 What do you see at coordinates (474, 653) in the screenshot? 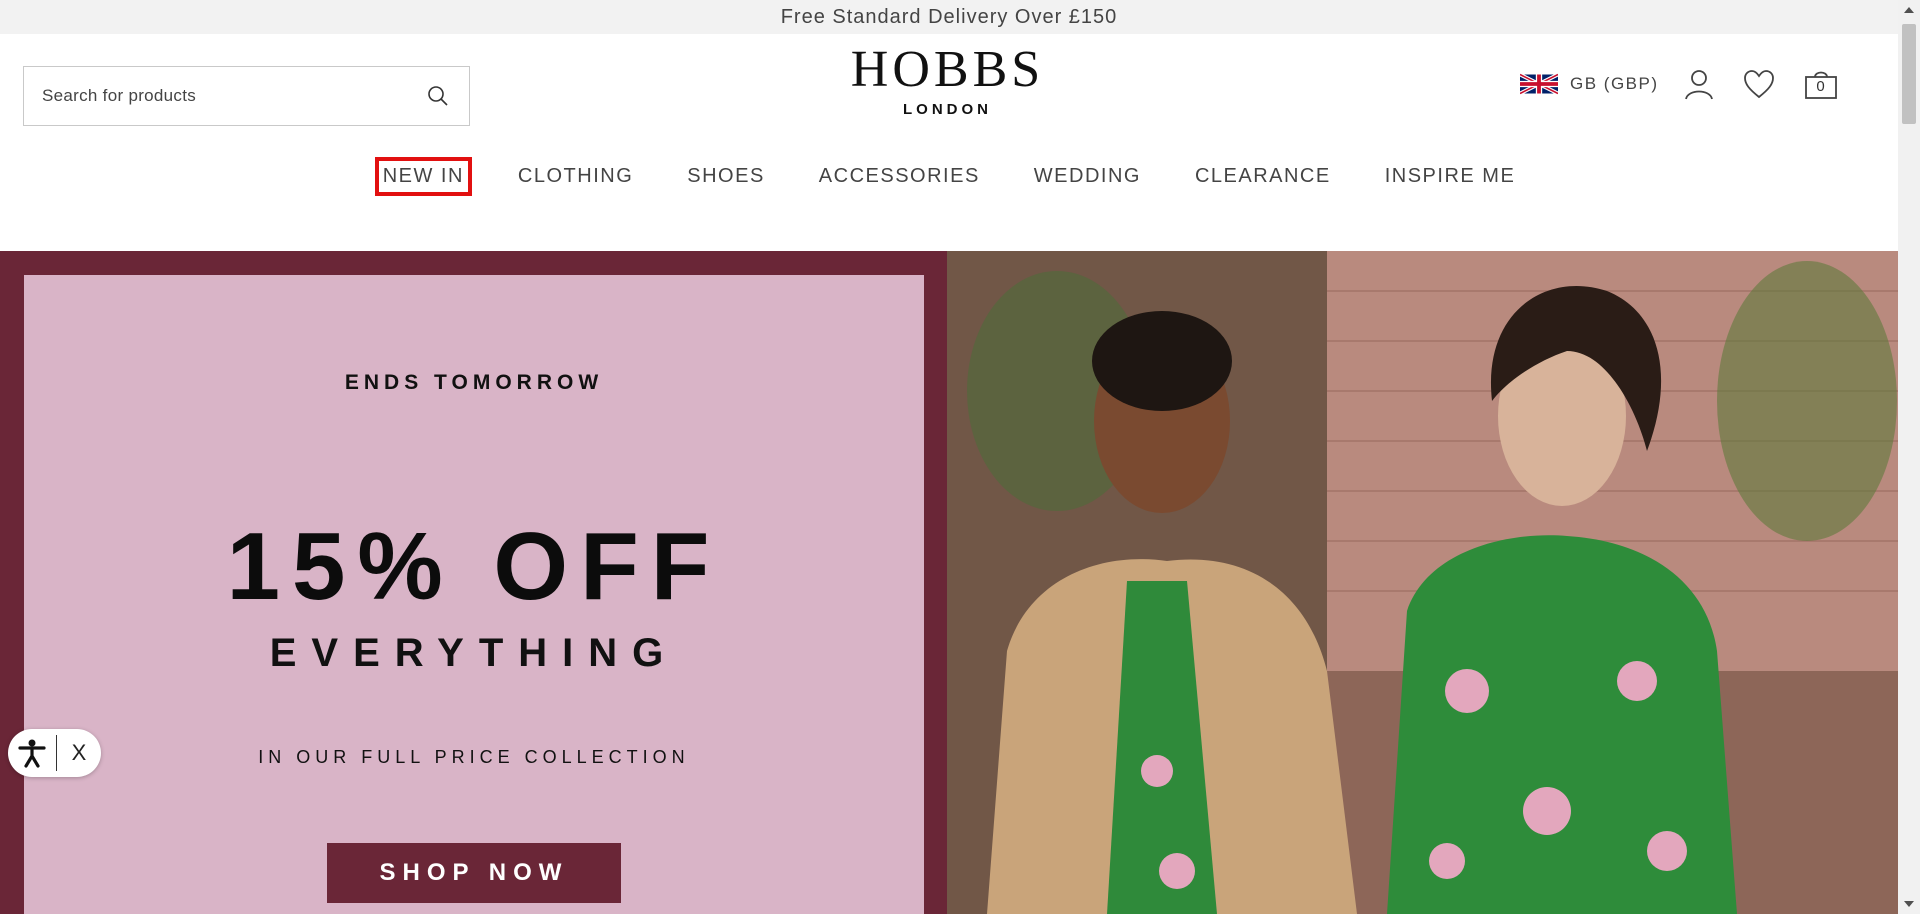
I see `hero-subheadline: EVERYTHING` at bounding box center [474, 653].